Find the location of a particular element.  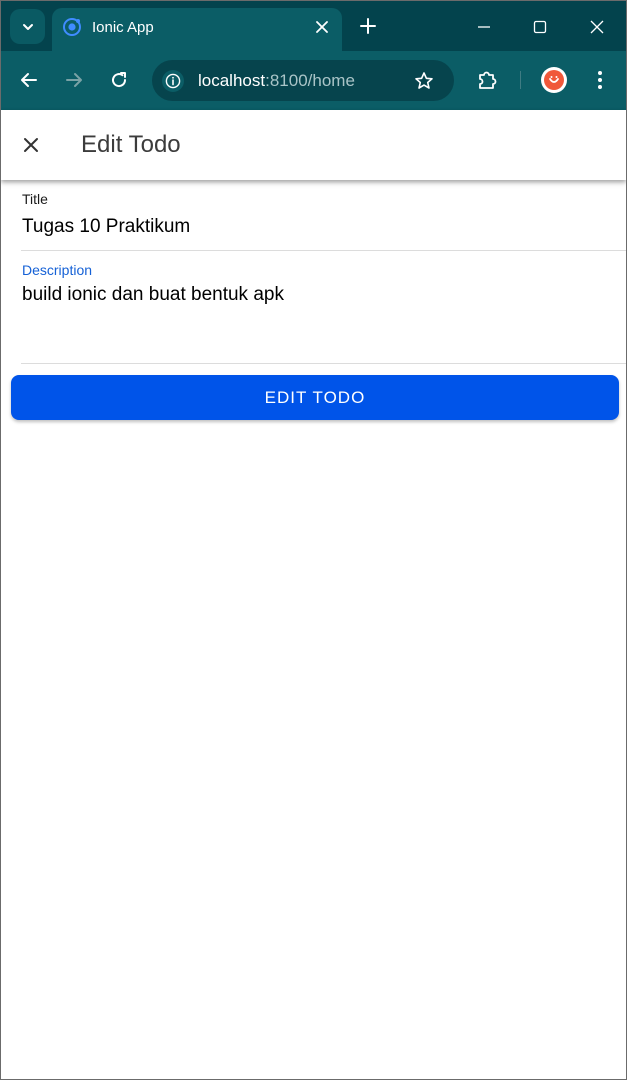

maximize-button is located at coordinates (540, 27).